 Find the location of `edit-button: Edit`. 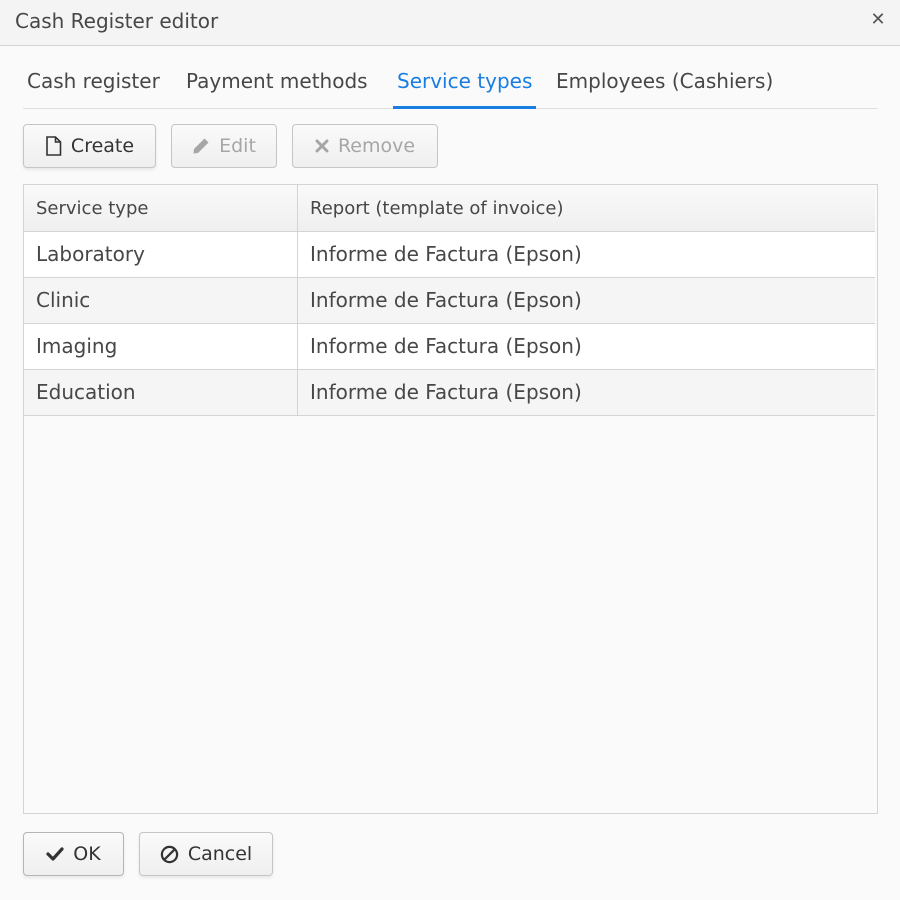

edit-button: Edit is located at coordinates (224, 146).